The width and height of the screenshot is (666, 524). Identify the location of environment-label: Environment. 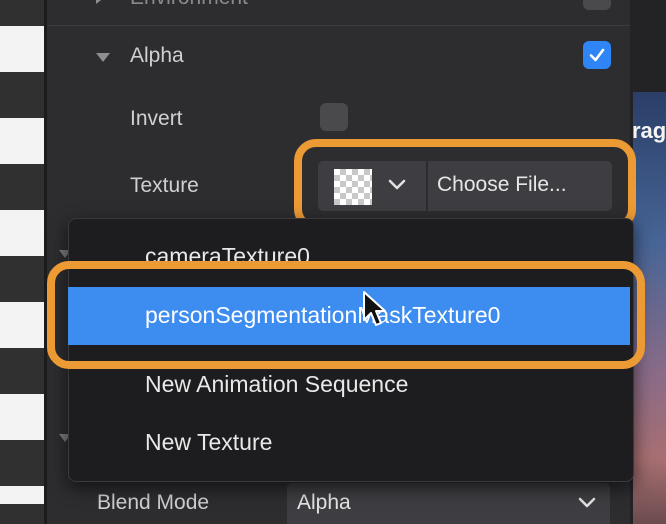
(189, 5).